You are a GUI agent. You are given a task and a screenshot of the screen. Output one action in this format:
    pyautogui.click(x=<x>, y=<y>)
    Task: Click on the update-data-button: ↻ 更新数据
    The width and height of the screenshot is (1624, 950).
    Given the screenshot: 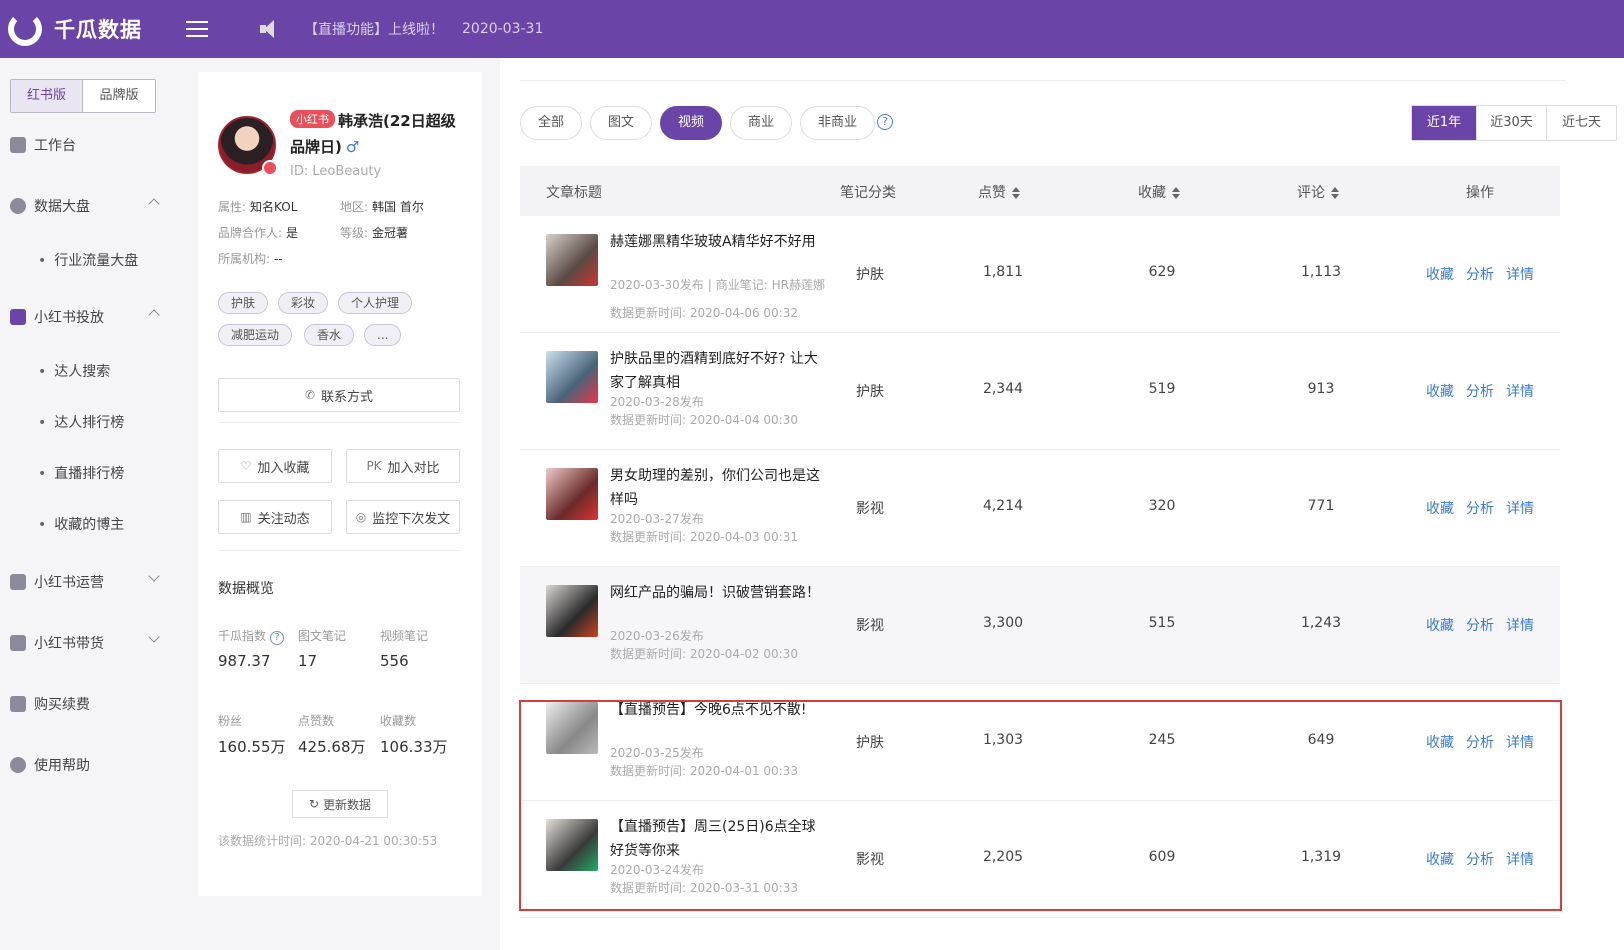 What is the action you would take?
    pyautogui.click(x=340, y=804)
    